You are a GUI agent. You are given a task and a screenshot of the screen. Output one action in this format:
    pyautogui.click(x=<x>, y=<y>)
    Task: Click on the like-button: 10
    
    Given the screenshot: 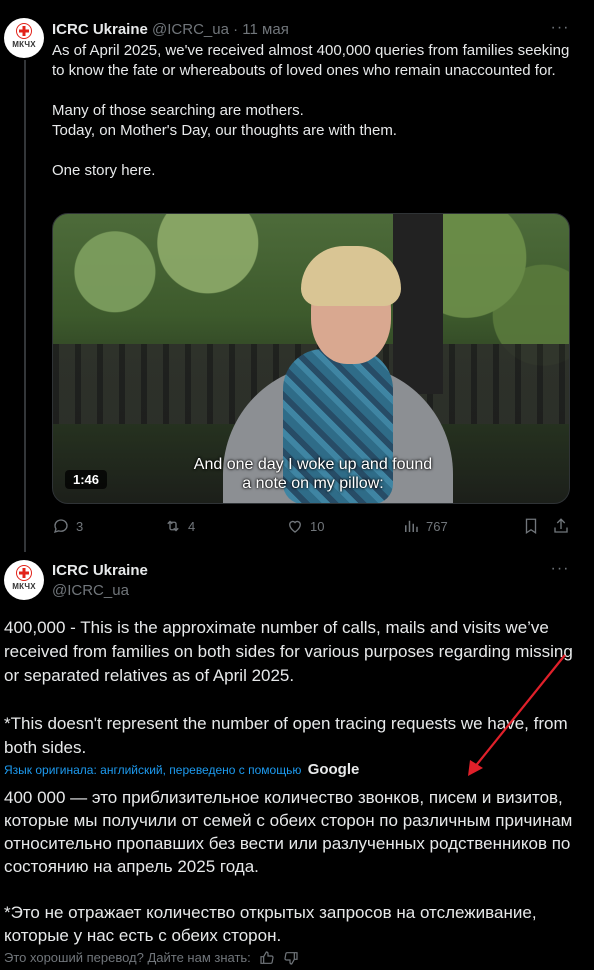 What is the action you would take?
    pyautogui.click(x=305, y=526)
    